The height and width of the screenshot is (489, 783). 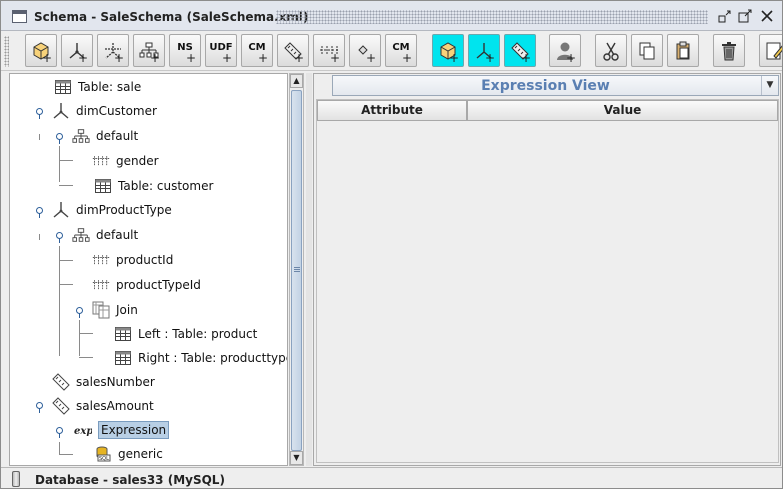 What do you see at coordinates (329, 50) in the screenshot?
I see `add-level-button: +` at bounding box center [329, 50].